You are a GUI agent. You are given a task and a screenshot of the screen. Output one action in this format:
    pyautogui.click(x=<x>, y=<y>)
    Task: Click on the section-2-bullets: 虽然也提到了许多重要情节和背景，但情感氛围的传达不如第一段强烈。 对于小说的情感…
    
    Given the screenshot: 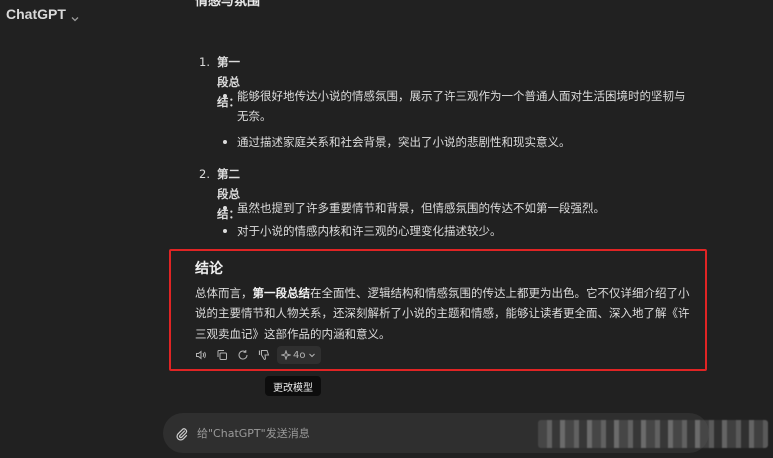 What is the action you would take?
    pyautogui.click(x=458, y=219)
    